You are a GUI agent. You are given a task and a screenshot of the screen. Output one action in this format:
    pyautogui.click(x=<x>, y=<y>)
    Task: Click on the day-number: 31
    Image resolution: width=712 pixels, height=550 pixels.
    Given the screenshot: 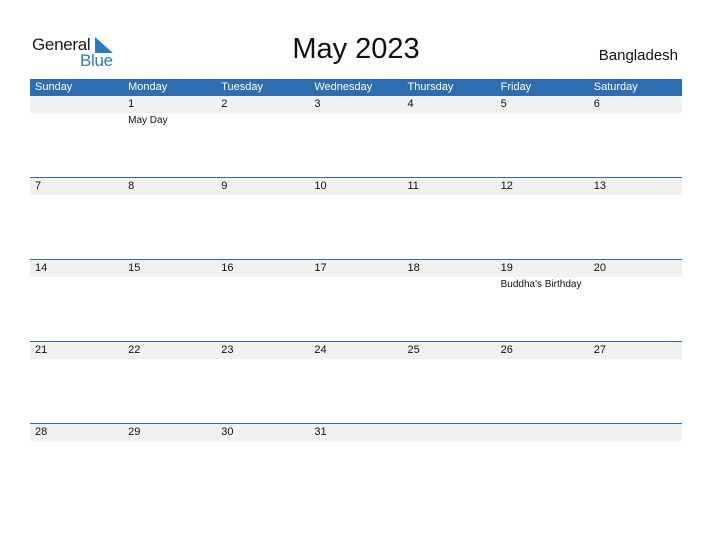 What is the action you would take?
    pyautogui.click(x=320, y=432)
    